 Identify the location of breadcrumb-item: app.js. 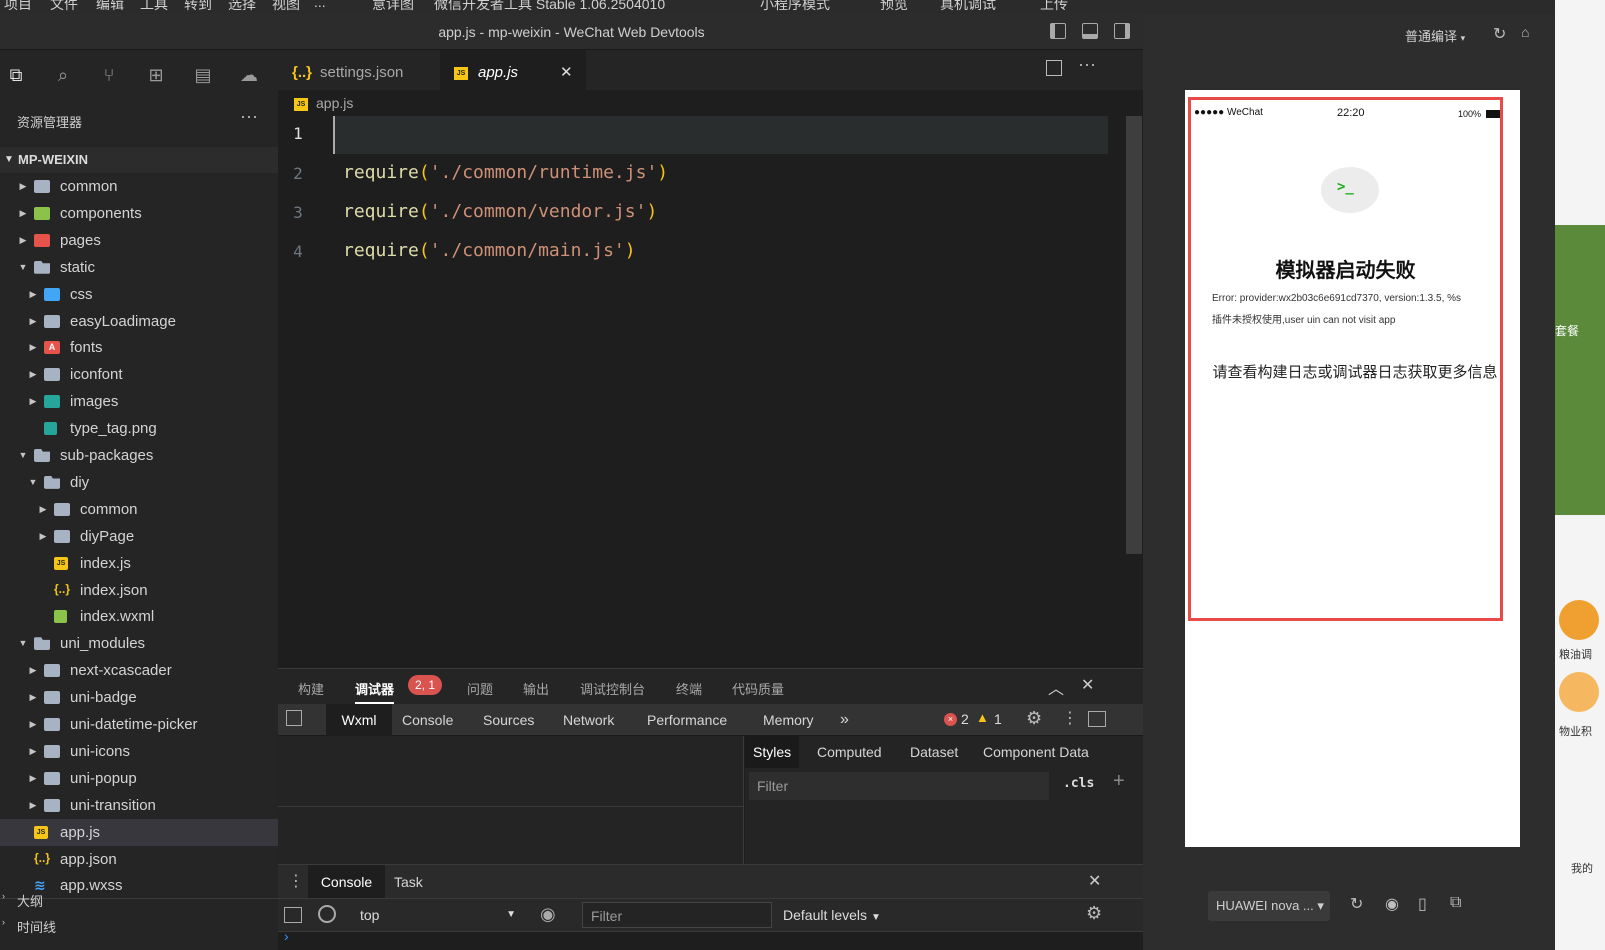
(334, 103).